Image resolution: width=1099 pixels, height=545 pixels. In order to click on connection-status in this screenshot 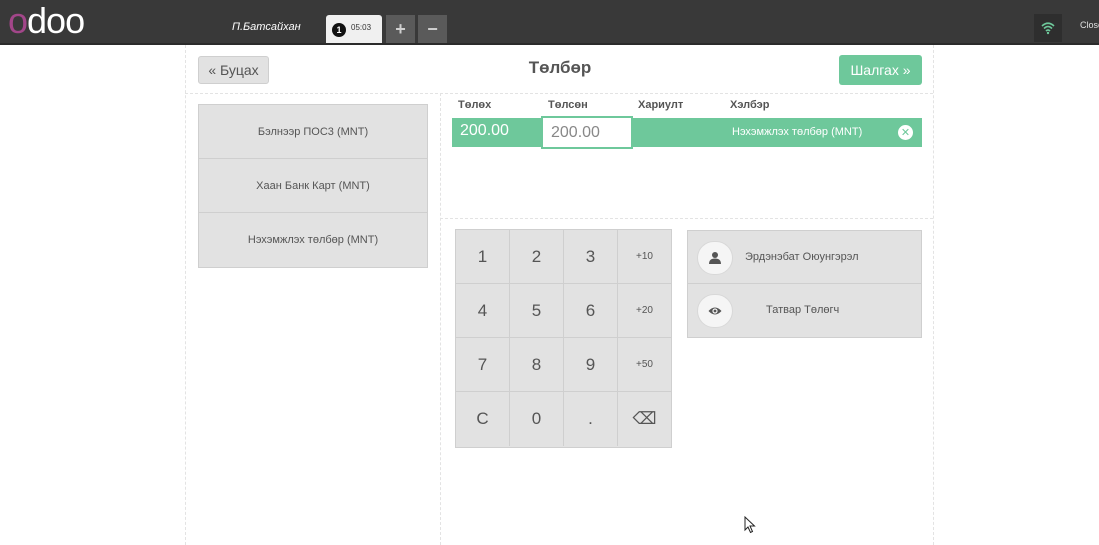, I will do `click(1048, 28)`.